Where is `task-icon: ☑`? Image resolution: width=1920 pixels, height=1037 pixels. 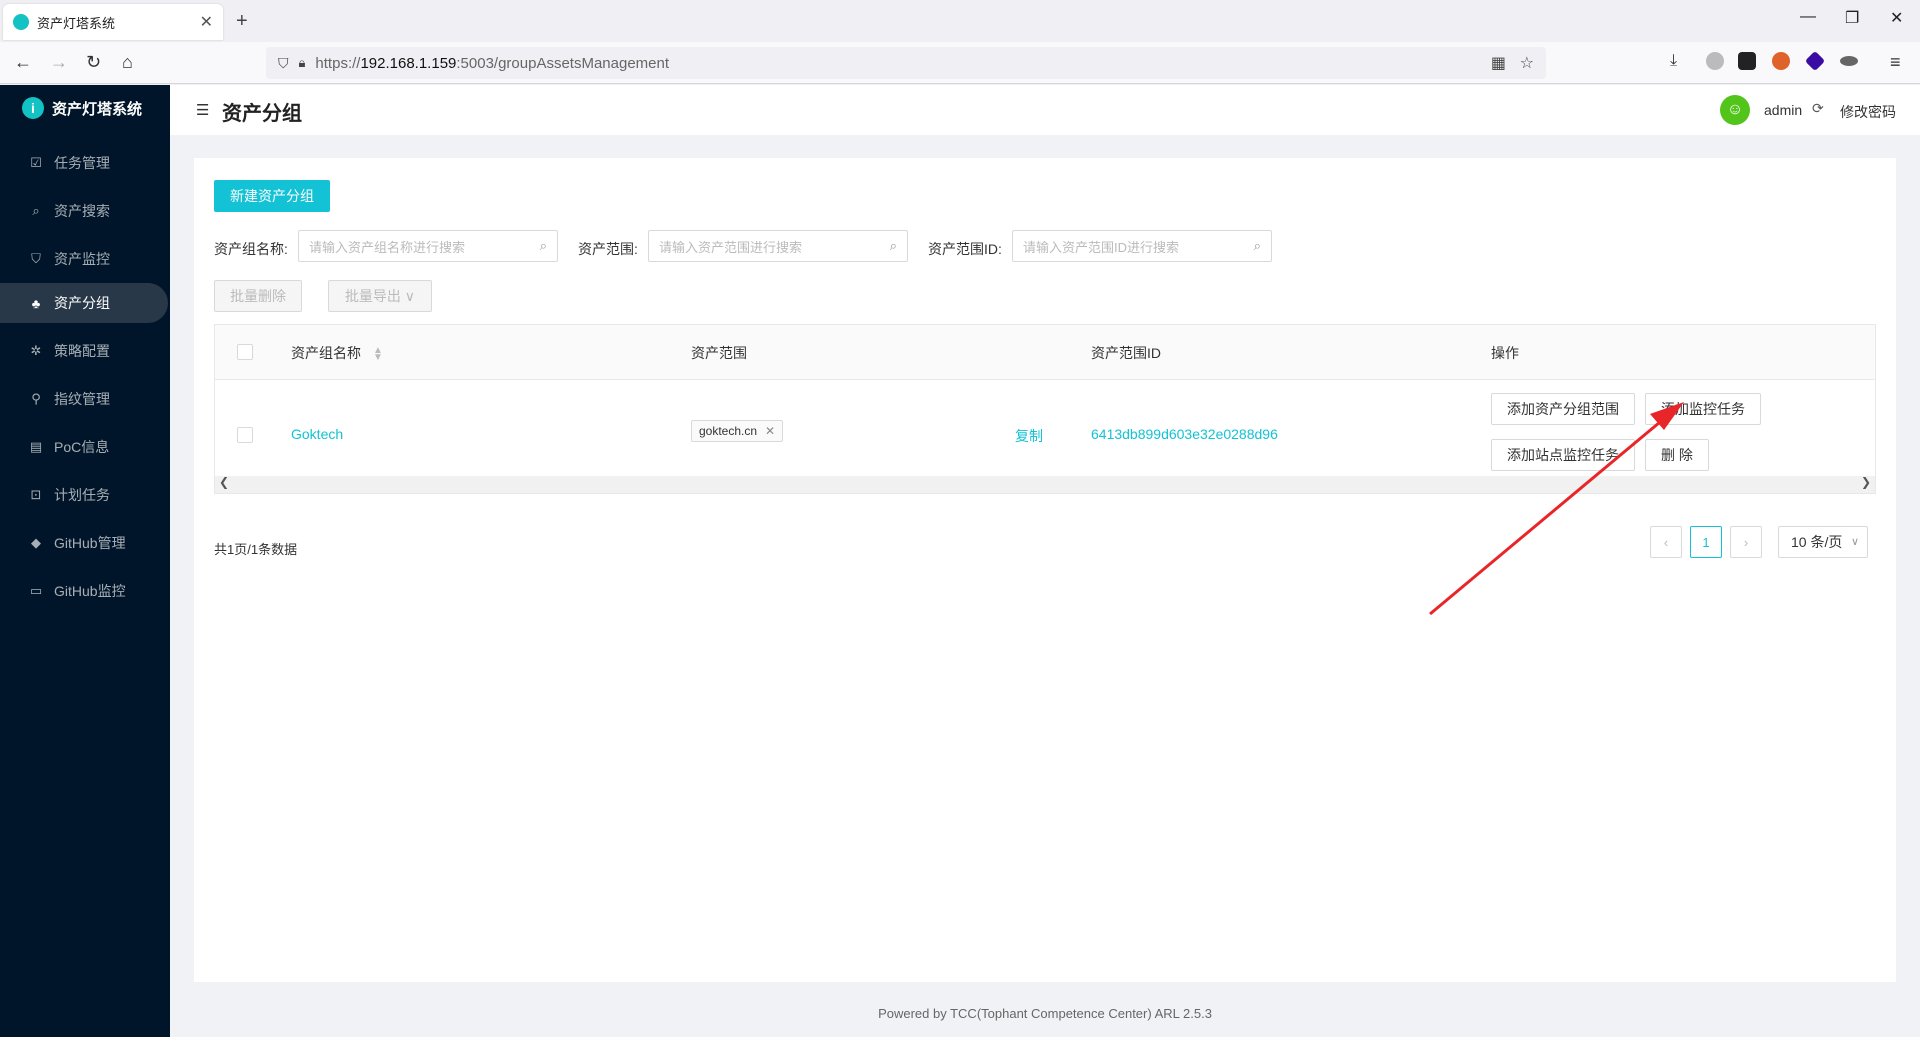 task-icon: ☑ is located at coordinates (36, 162).